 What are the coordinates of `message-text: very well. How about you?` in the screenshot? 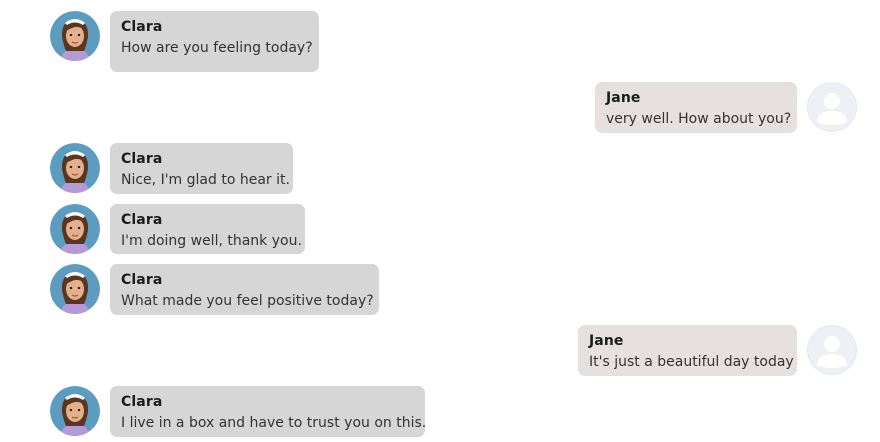 It's located at (699, 119).